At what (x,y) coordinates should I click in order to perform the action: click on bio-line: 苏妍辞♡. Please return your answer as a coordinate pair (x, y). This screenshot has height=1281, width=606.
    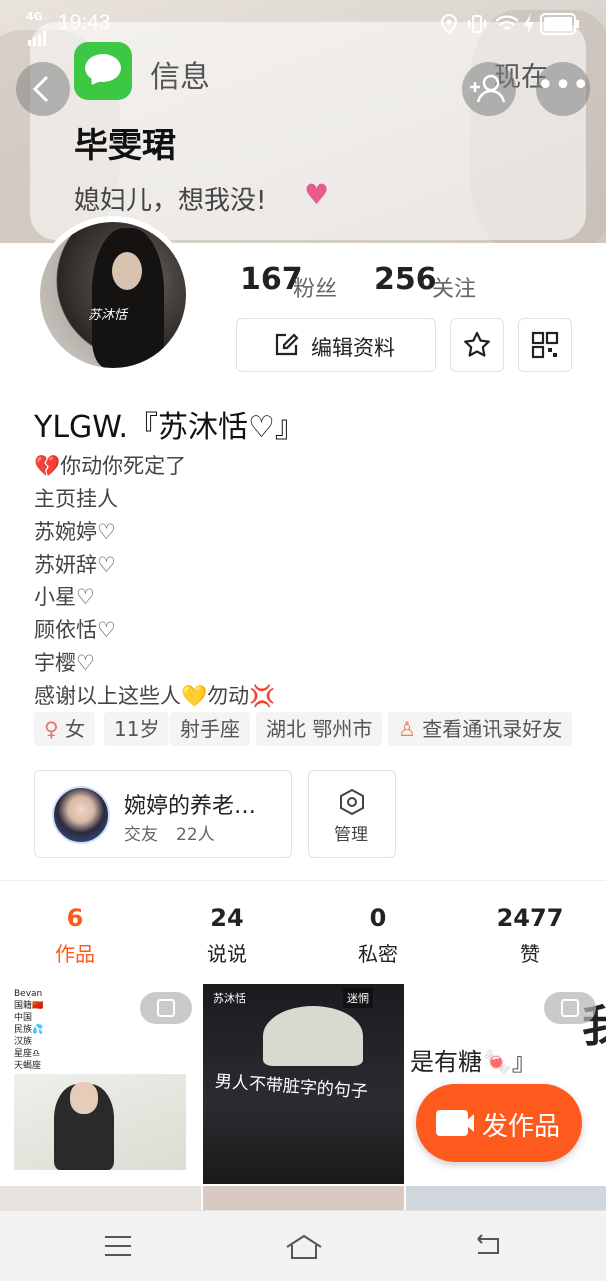
    Looking at the image, I should click on (75, 565).